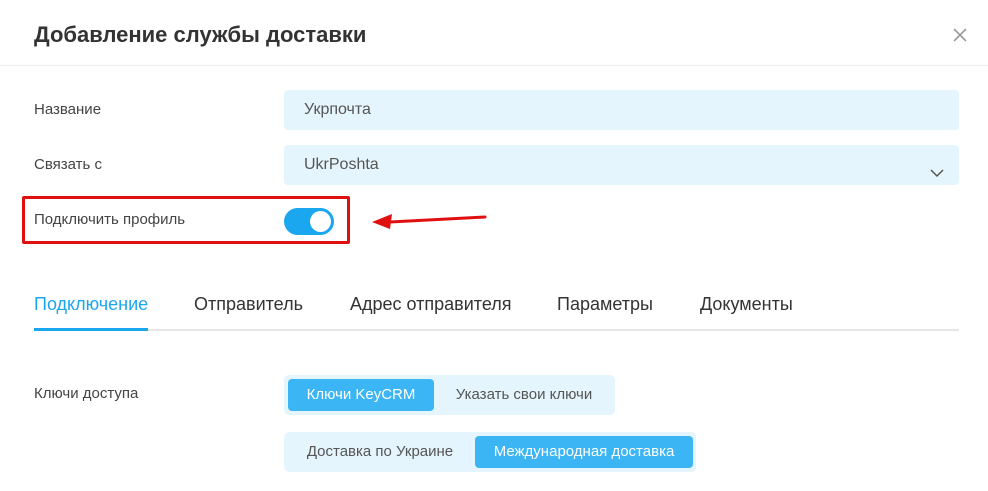 Image resolution: width=988 pixels, height=491 pixels. Describe the element at coordinates (86, 393) in the screenshot. I see `access-keys-label: Ключи доступа` at that location.